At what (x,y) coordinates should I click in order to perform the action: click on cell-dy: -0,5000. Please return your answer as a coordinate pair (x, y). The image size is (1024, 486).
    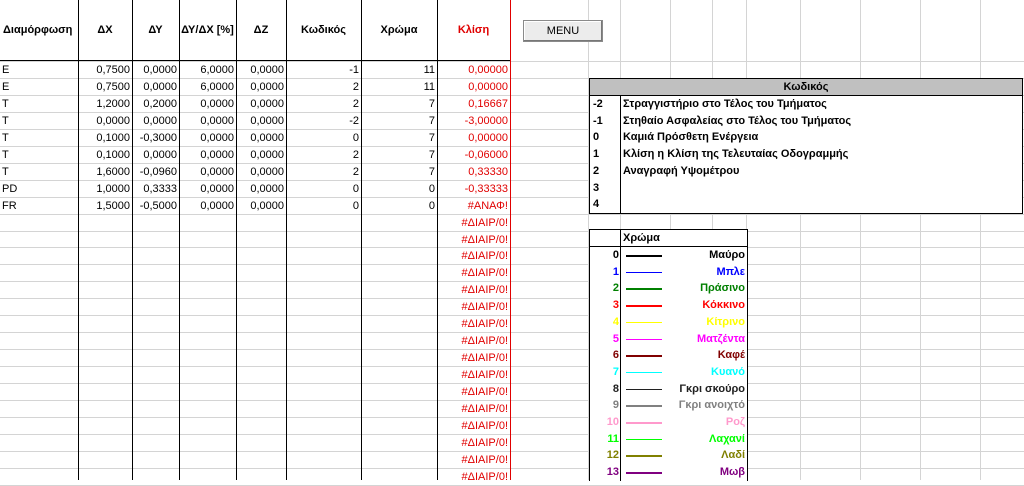
    Looking at the image, I should click on (155, 206).